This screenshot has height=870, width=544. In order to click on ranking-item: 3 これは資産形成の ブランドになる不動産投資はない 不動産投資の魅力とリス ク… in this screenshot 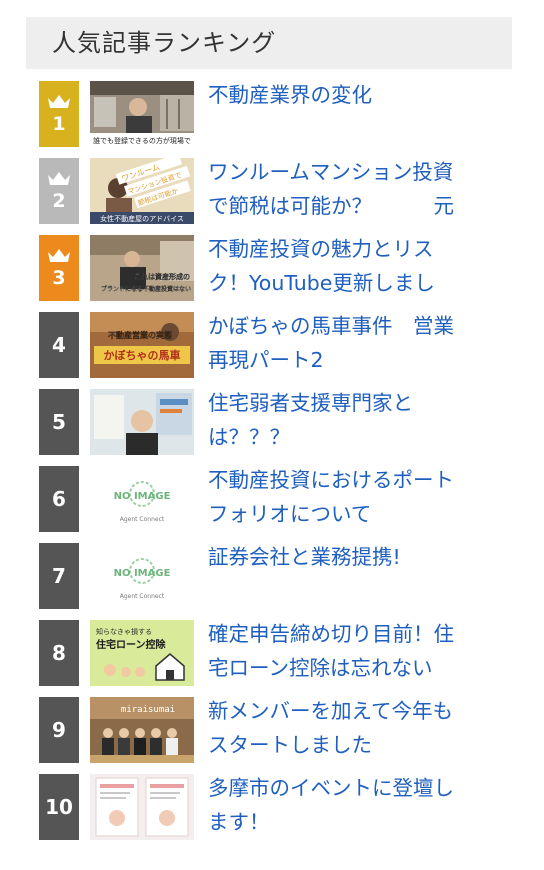, I will do `click(264, 268)`.